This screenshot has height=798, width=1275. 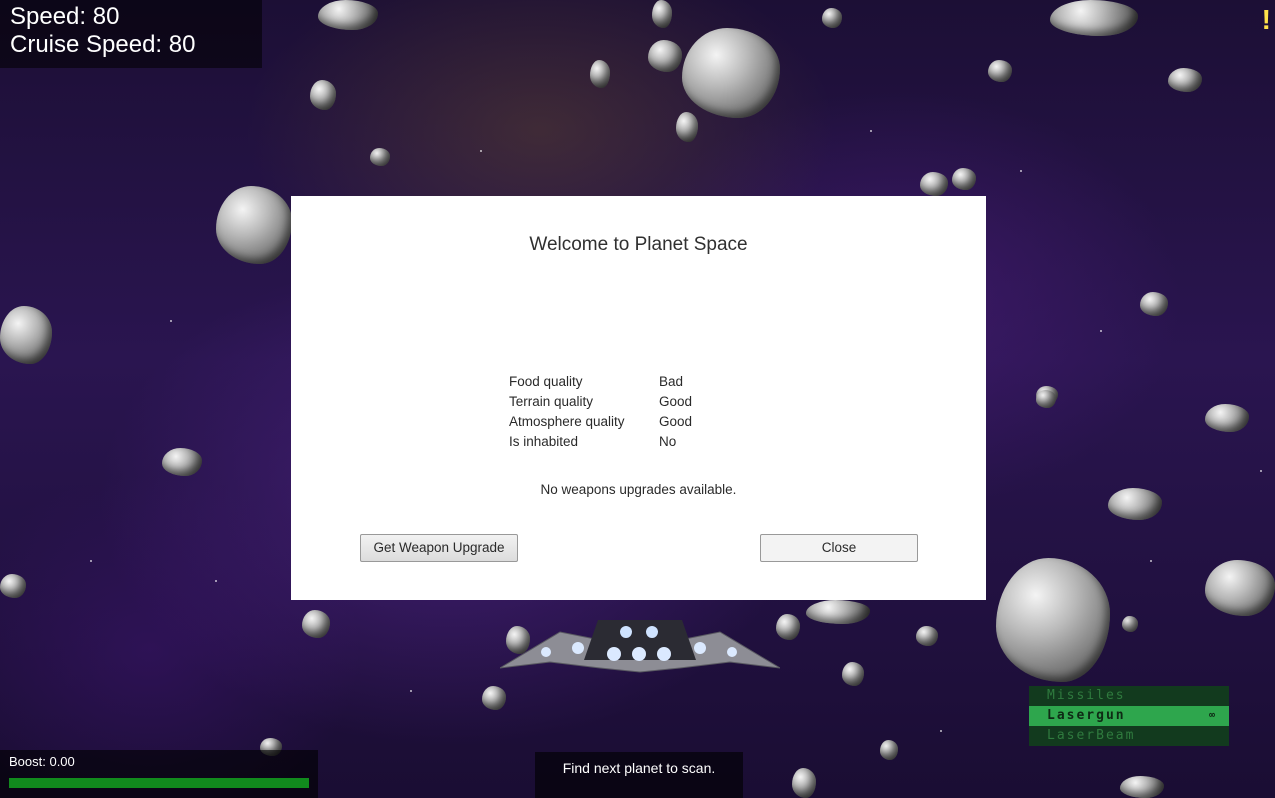 I want to click on stat-value: Bad, so click(x=671, y=381).